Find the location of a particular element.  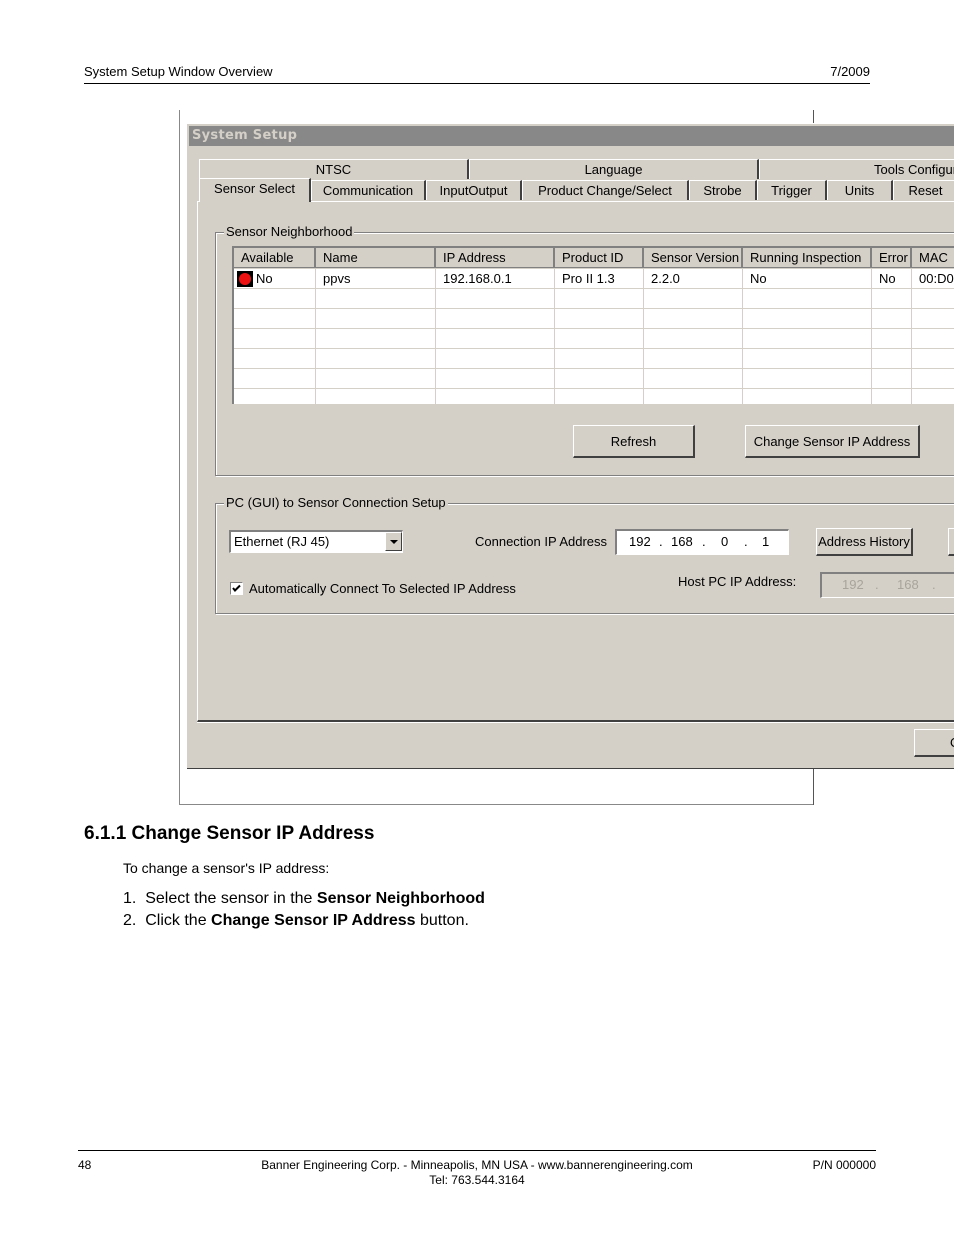

table-cell-error: No is located at coordinates (892, 279).